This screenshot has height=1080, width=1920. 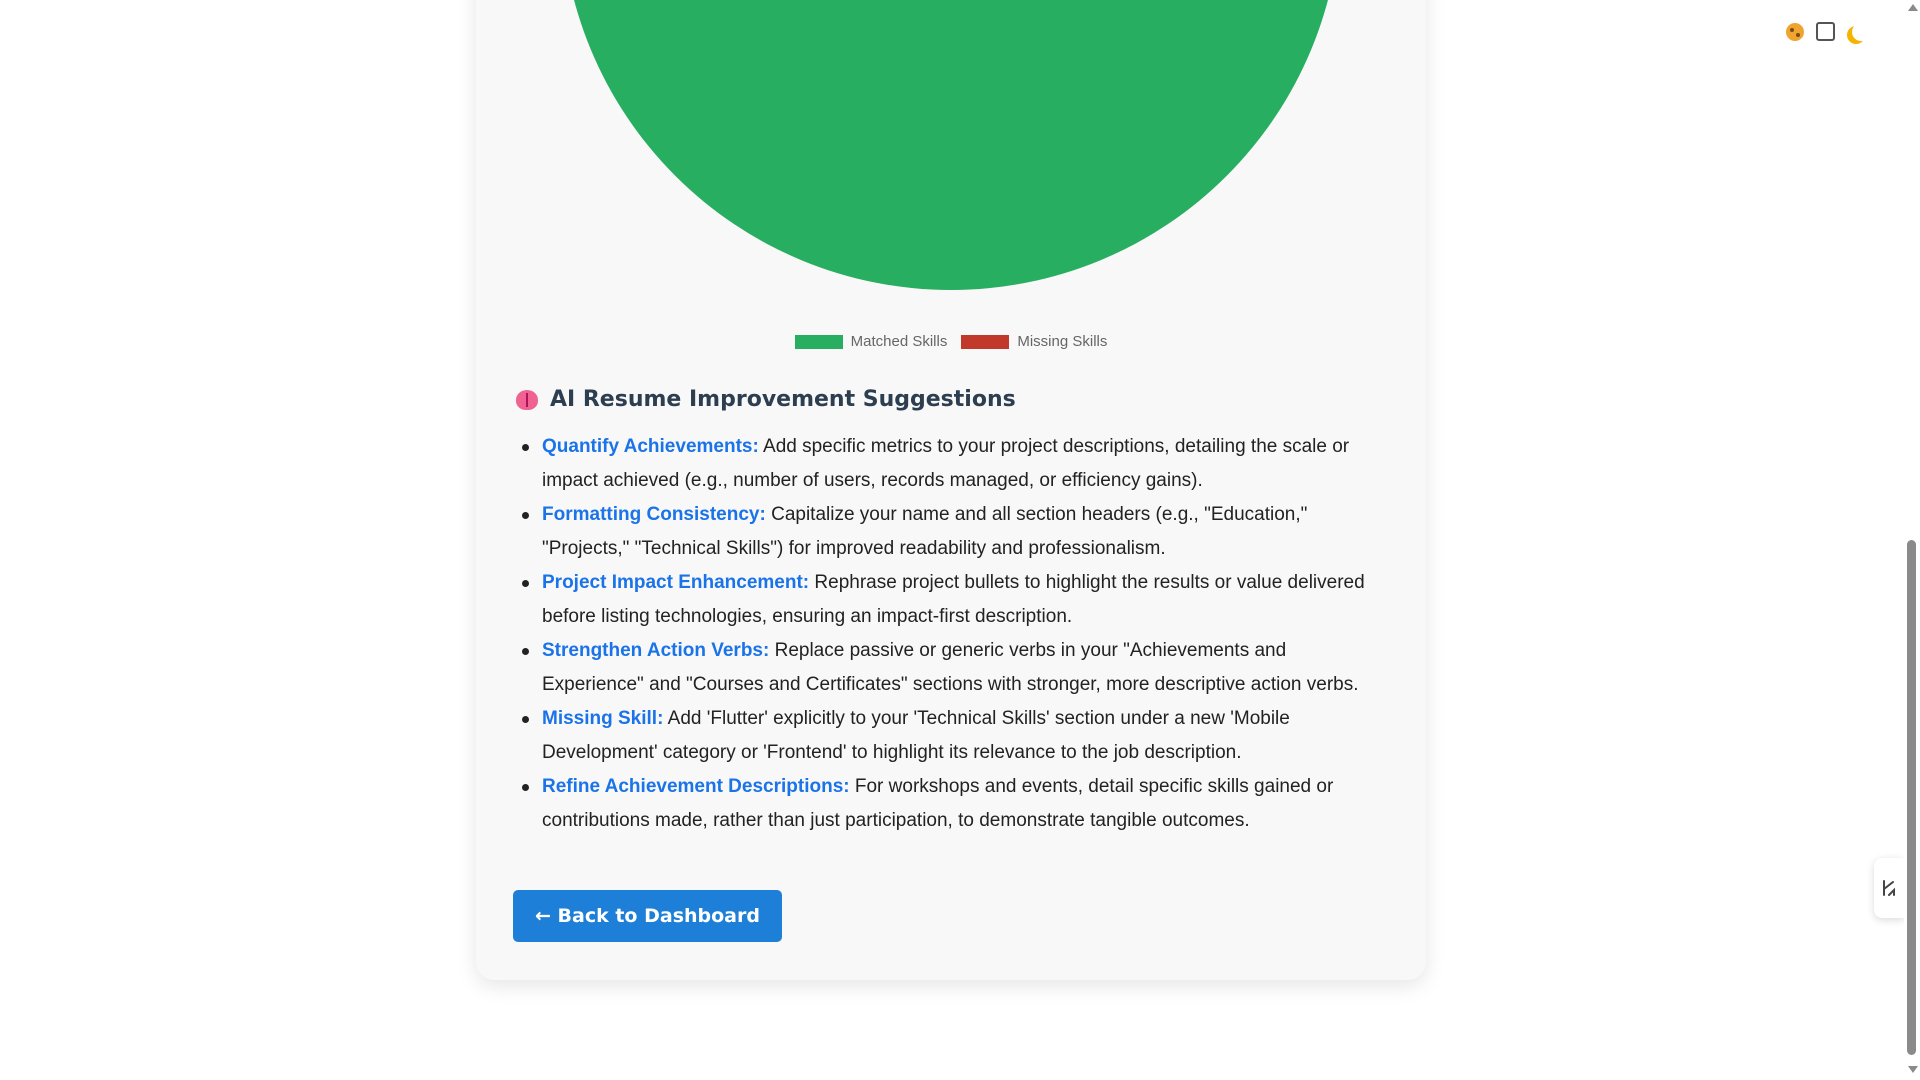 I want to click on legend-swatch-matched, so click(x=818, y=341).